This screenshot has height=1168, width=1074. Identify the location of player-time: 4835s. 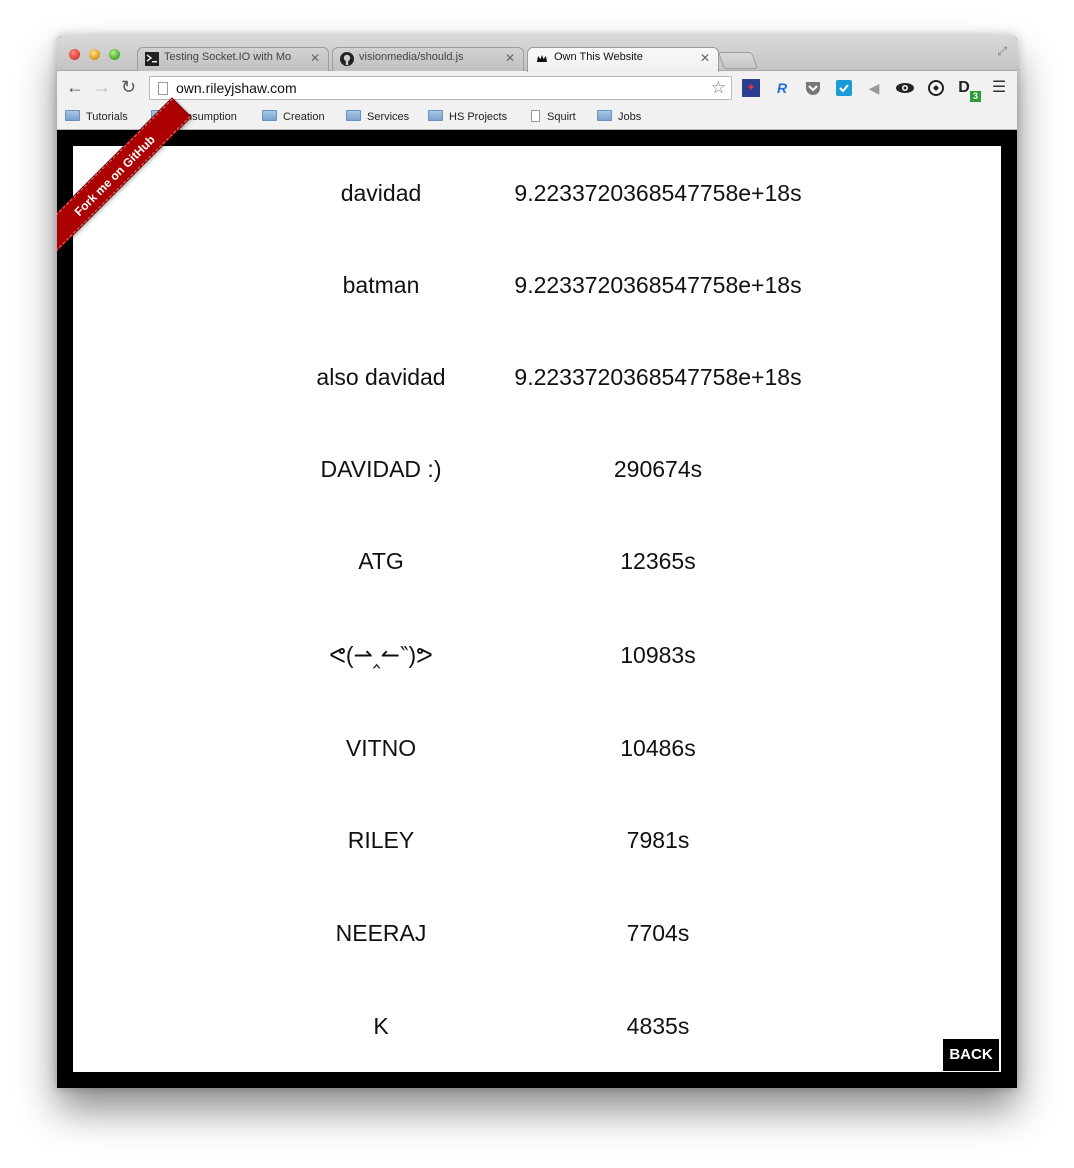
(658, 1026).